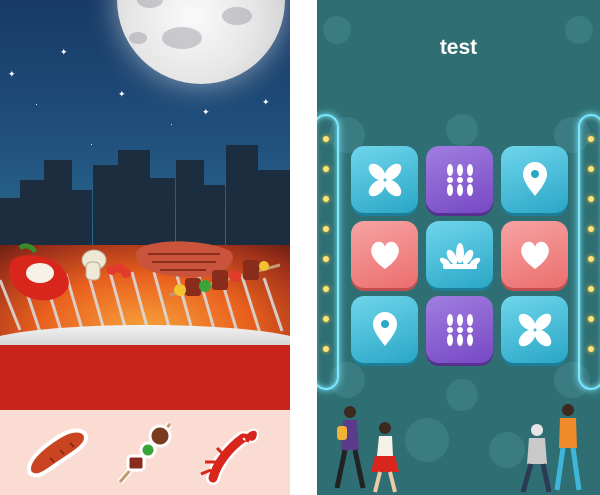  What do you see at coordinates (39, 272) in the screenshot?
I see `pepper` at bounding box center [39, 272].